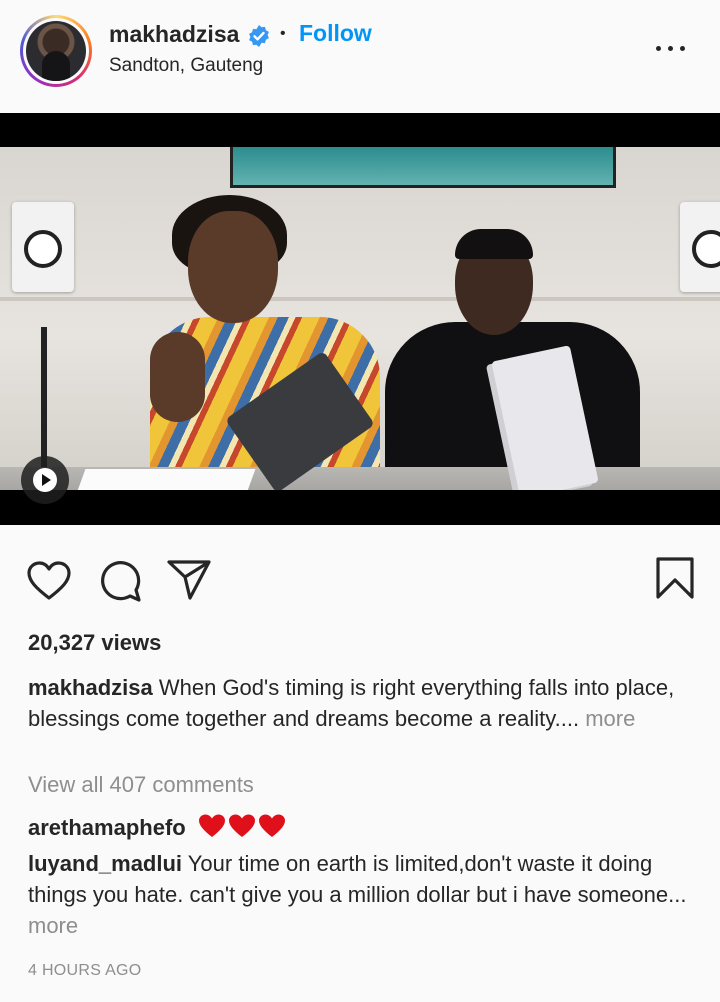  What do you see at coordinates (241, 825) in the screenshot?
I see `heart-emoji-icon` at bounding box center [241, 825].